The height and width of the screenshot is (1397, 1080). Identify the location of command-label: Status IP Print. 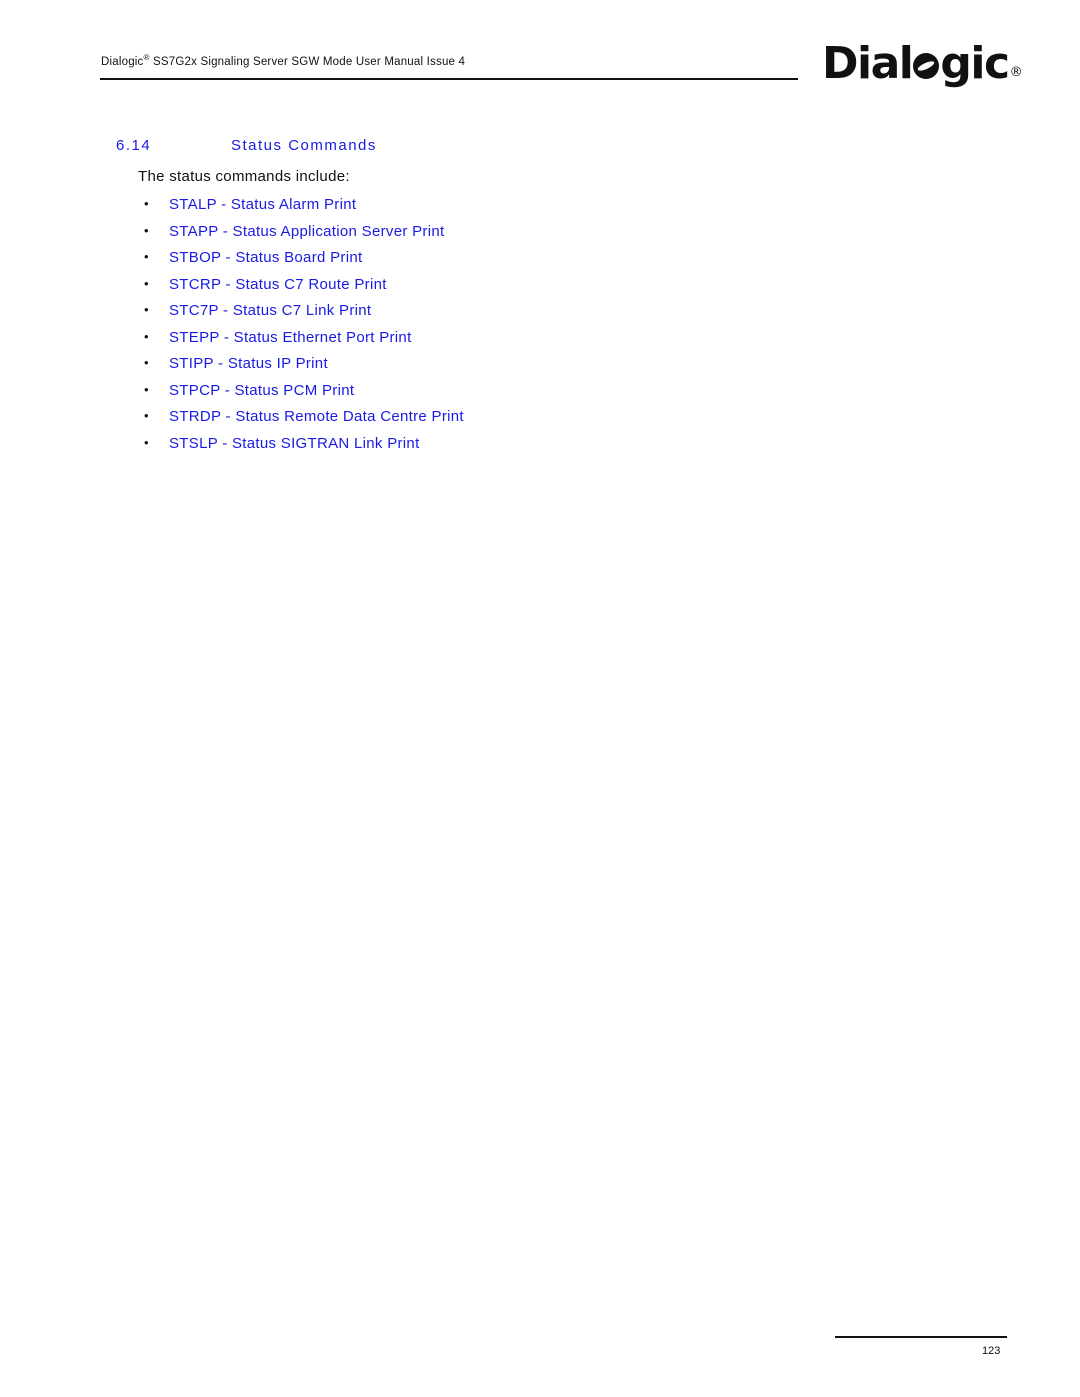
(277, 363).